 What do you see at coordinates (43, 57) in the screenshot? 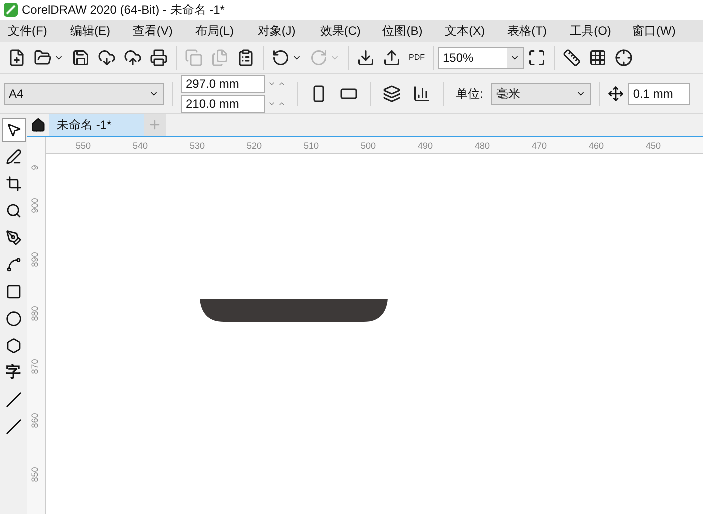
I see `folder-icon` at bounding box center [43, 57].